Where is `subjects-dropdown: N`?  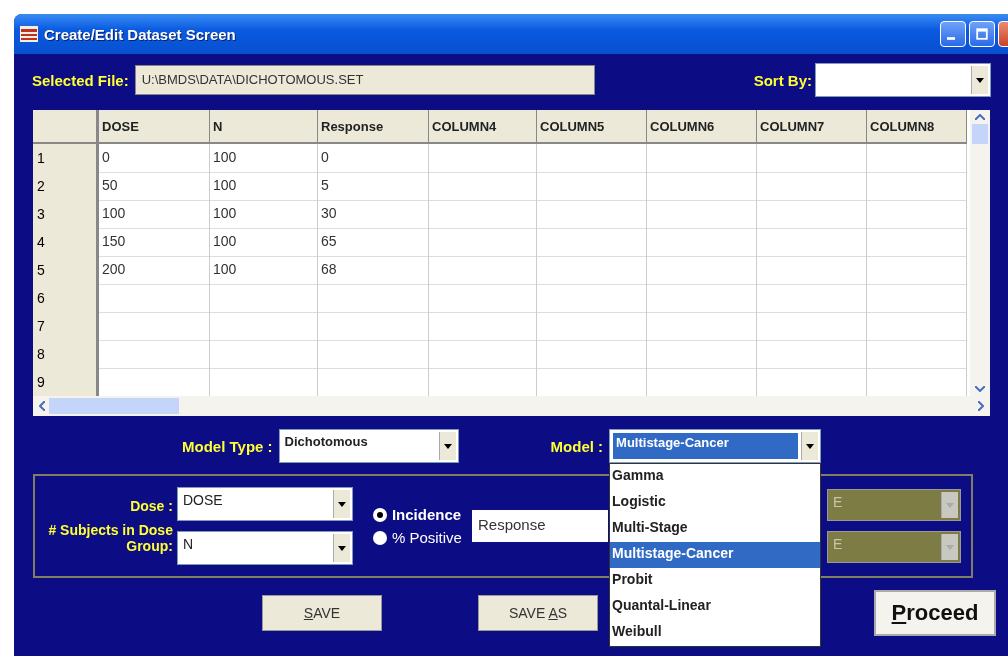
subjects-dropdown: N is located at coordinates (264, 548).